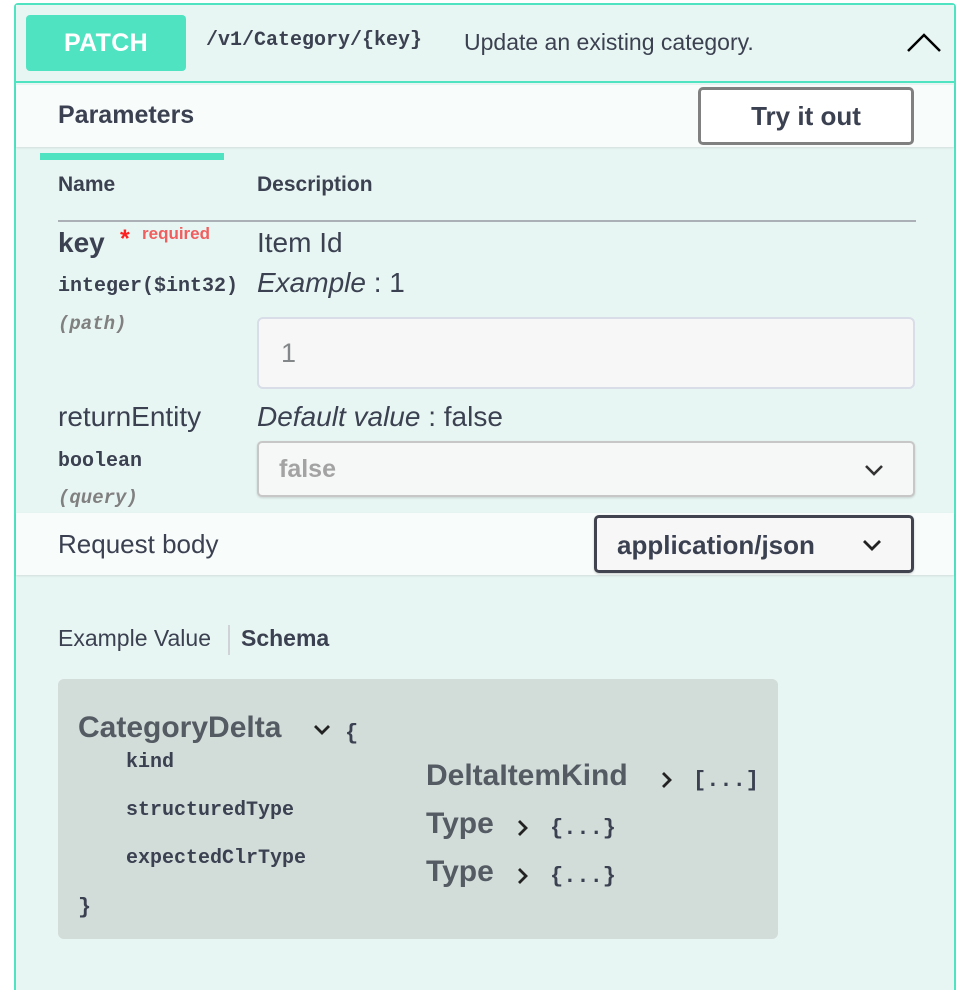 This screenshot has width=972, height=990. Describe the element at coordinates (148, 286) in the screenshot. I see `param-type-key: integer($int32)` at that location.